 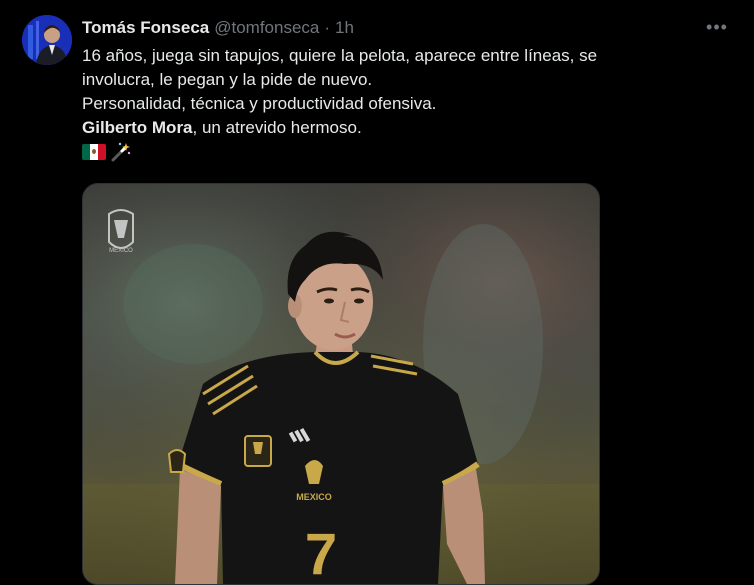 I want to click on svg-text: MEXICO, so click(x=314, y=497).